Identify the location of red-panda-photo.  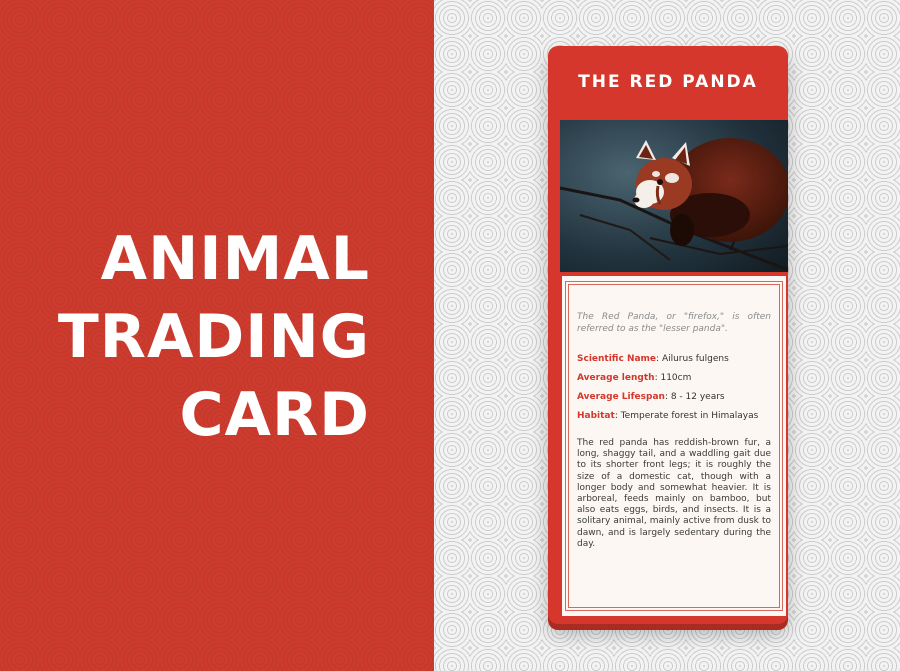
(674, 196).